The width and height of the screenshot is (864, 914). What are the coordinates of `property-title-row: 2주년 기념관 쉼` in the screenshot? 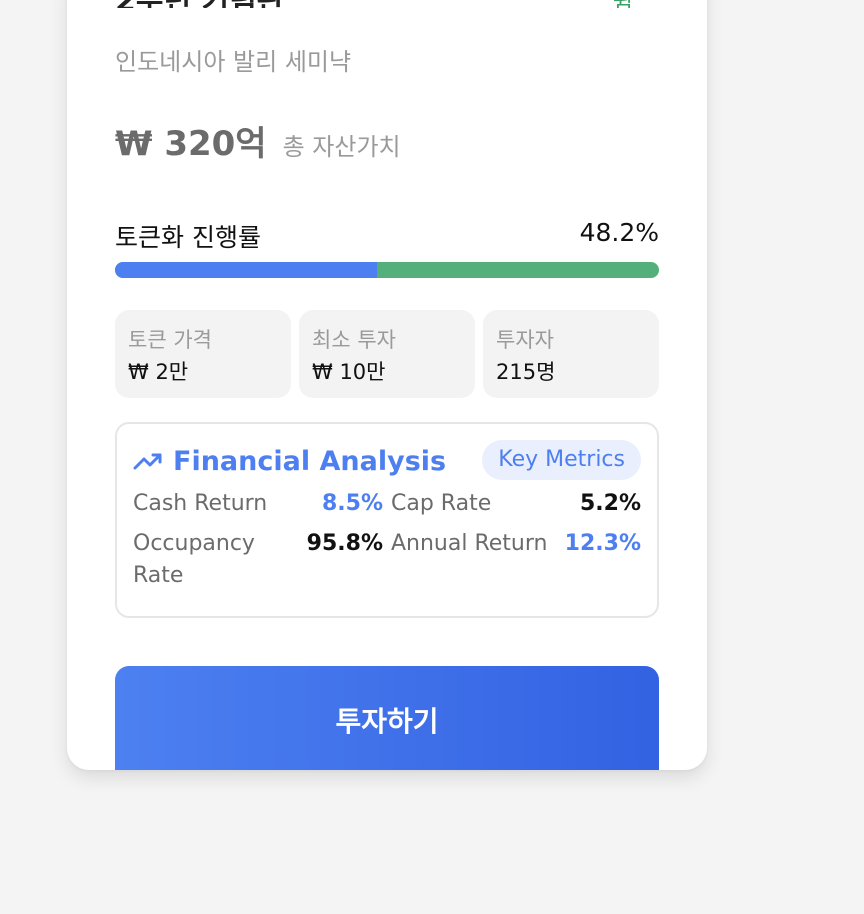 It's located at (387, 4).